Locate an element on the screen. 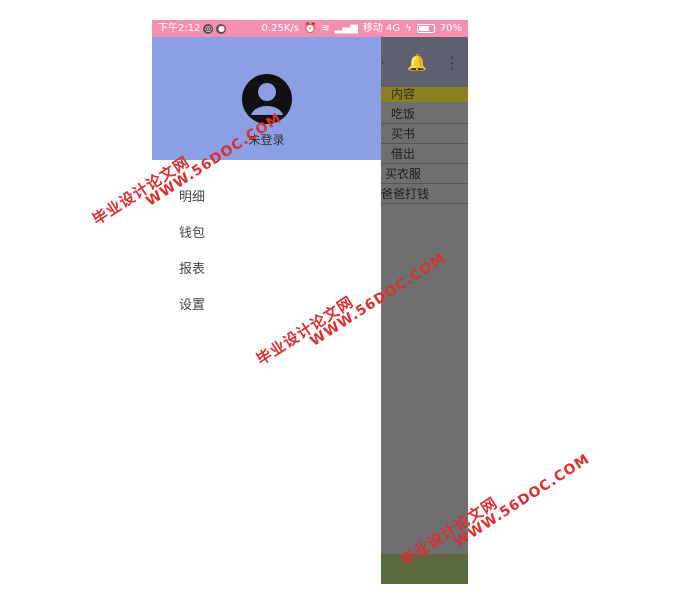  overflow-menu-icon: ⋮ is located at coordinates (452, 62).